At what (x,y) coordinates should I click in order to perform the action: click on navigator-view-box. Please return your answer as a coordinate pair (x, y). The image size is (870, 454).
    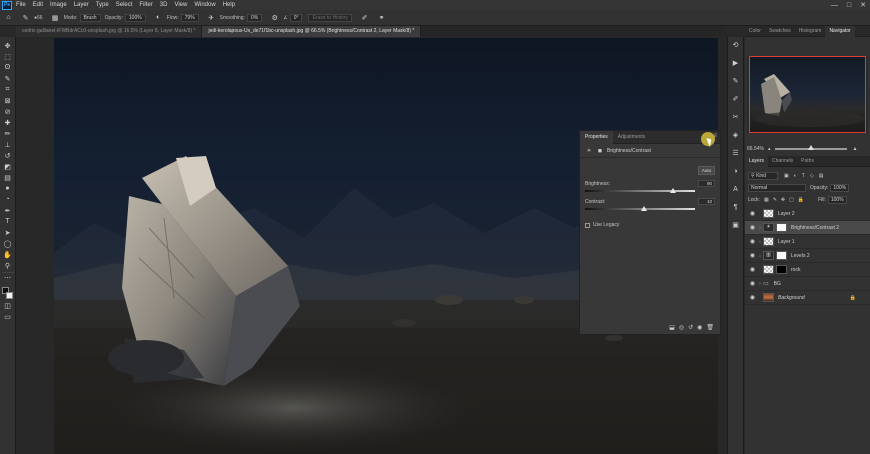
    Looking at the image, I should click on (807, 94).